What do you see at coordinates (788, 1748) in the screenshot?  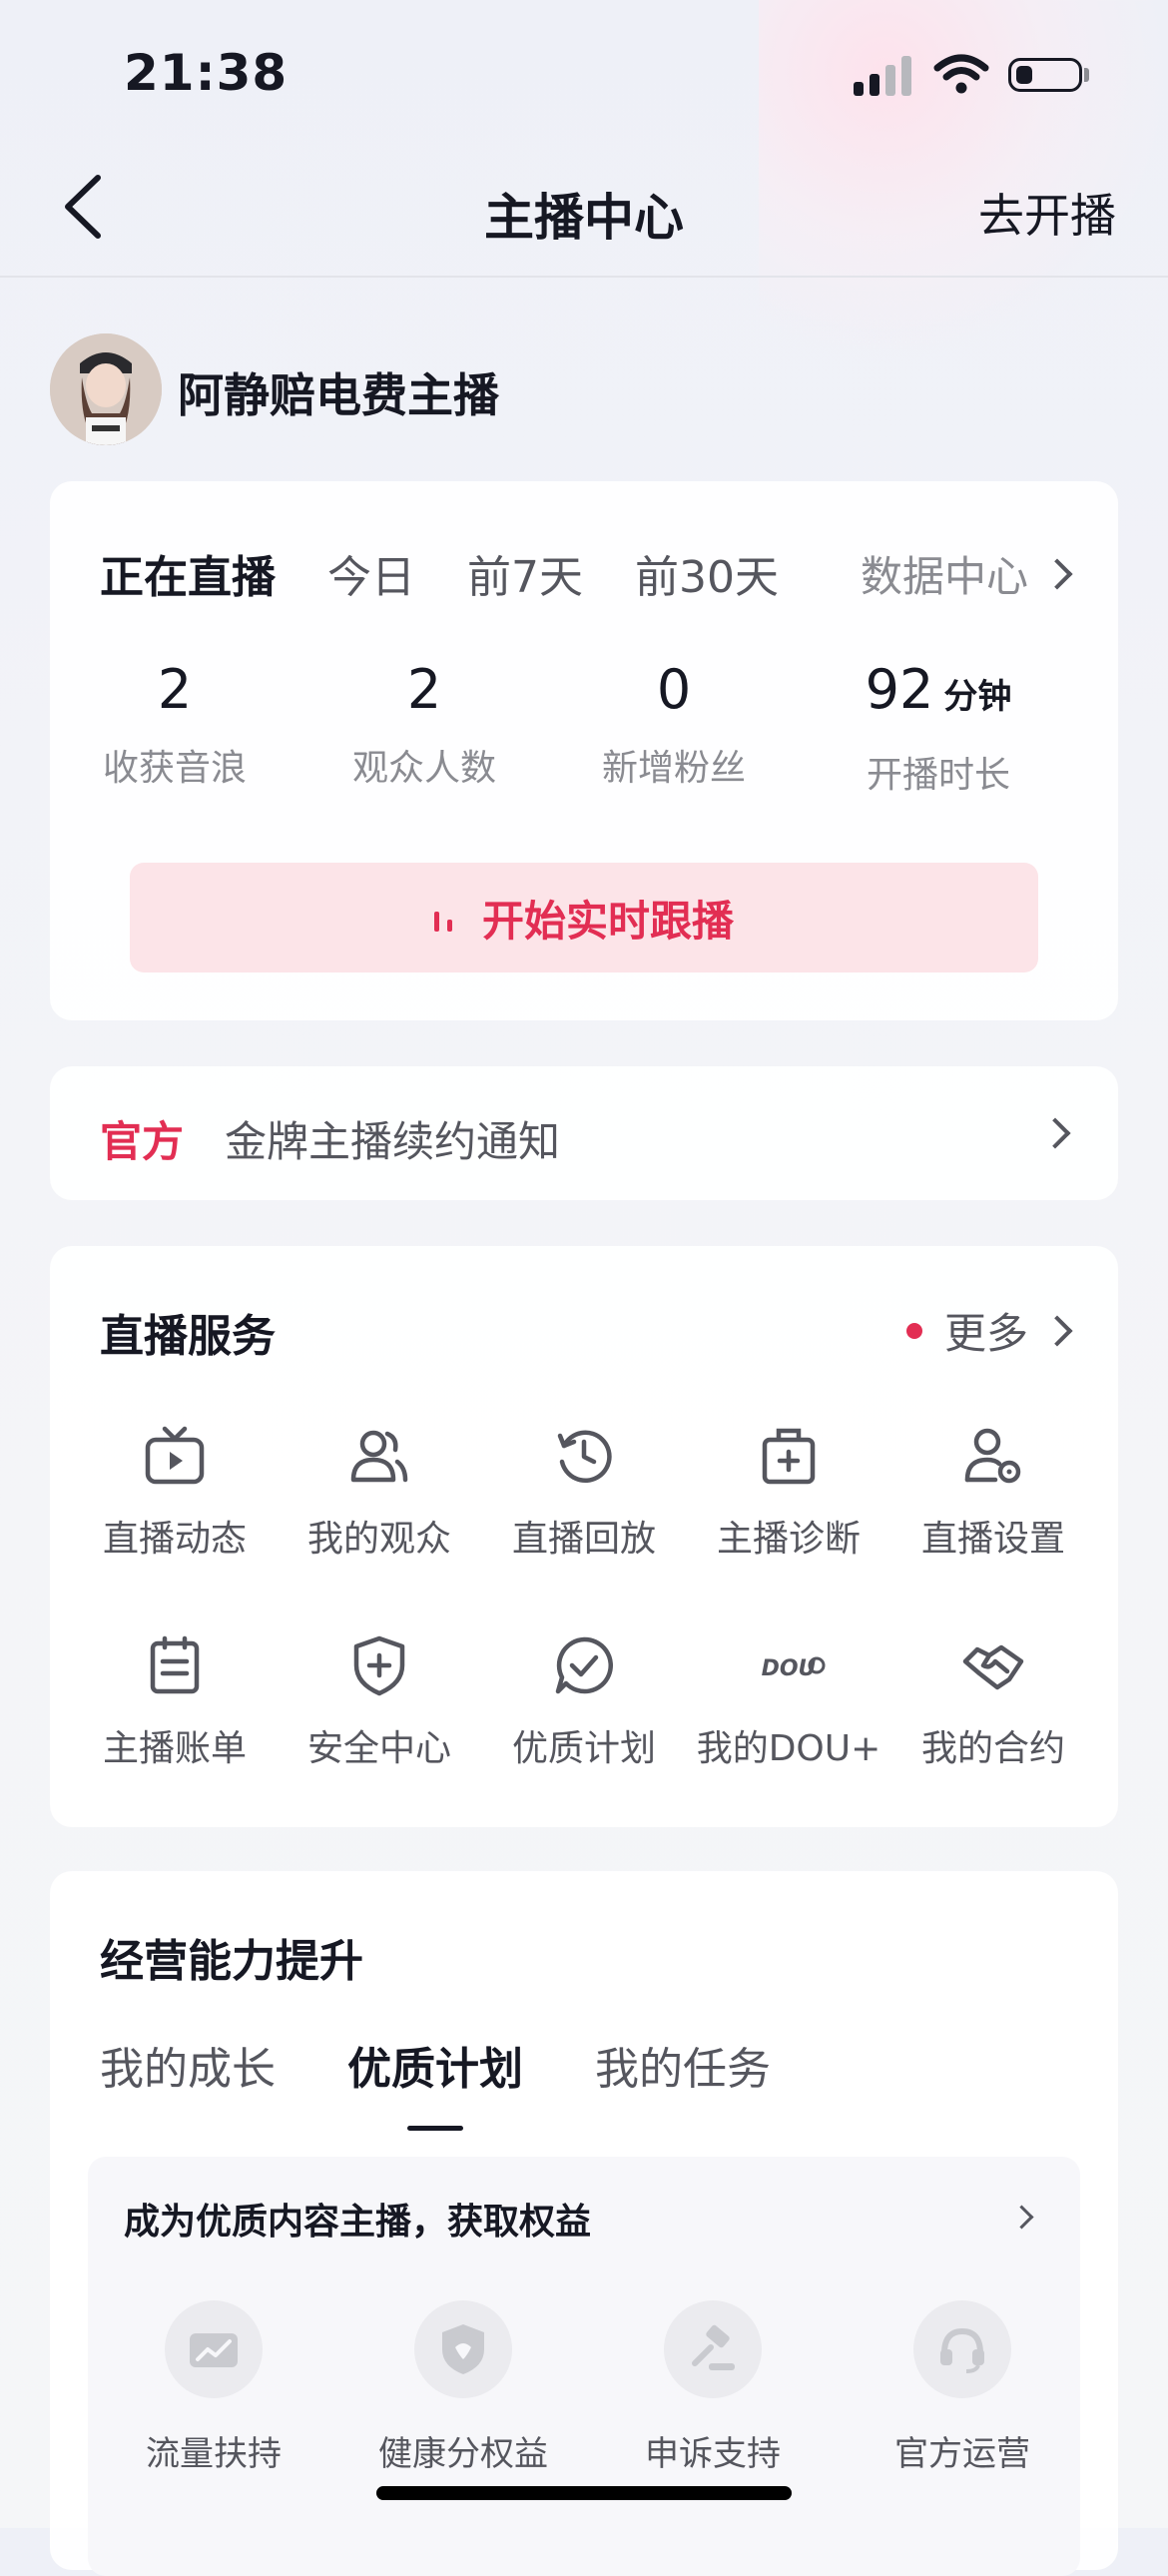 I see `service-label: 我的DOU+` at bounding box center [788, 1748].